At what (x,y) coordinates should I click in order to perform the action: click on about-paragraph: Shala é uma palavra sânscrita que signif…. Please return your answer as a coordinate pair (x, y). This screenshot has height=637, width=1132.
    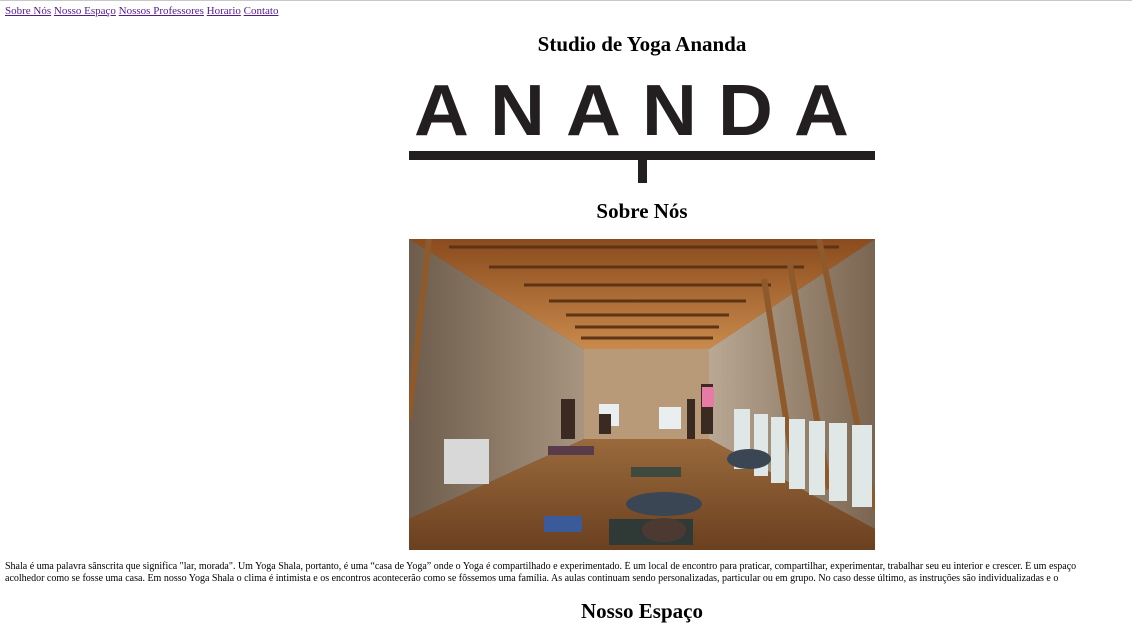
    Looking at the image, I should click on (568, 573).